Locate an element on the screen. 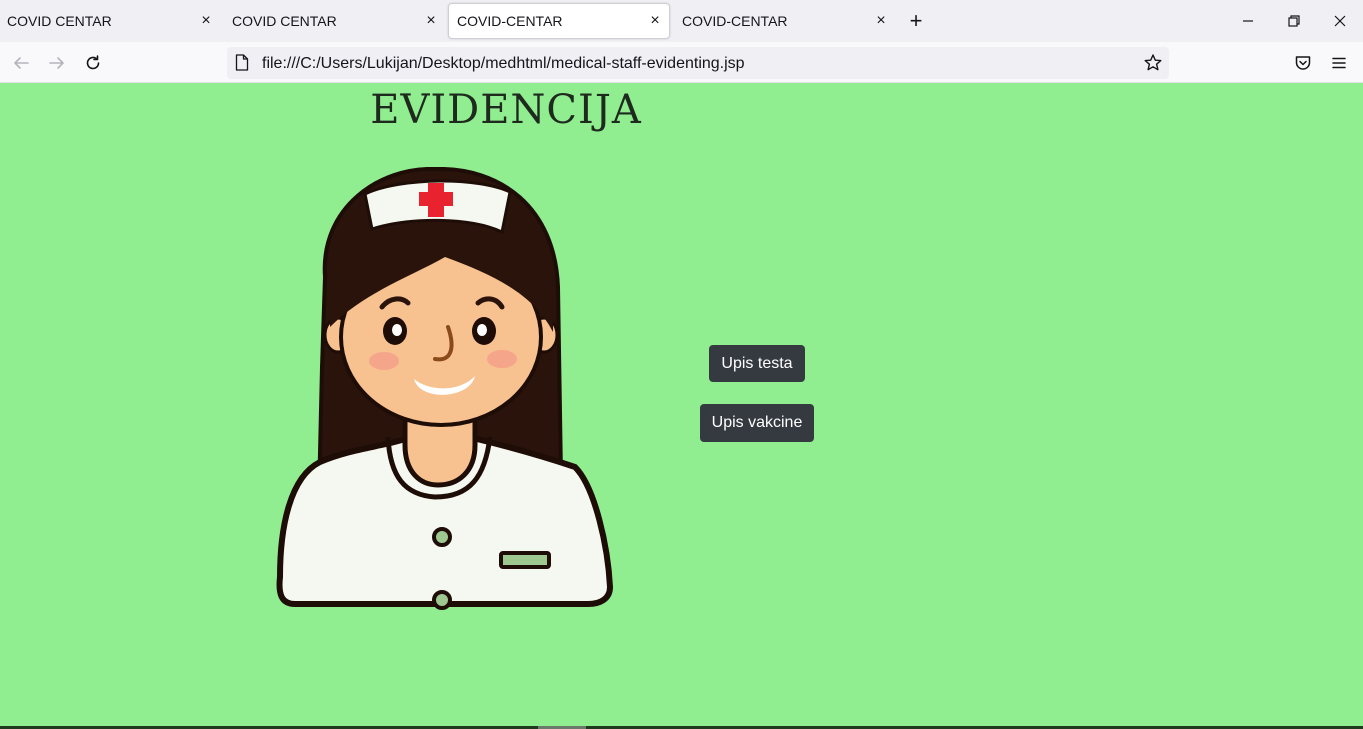 The image size is (1363, 729). tab-covid-centar-1: COVID CENTAR × is located at coordinates (110, 21).